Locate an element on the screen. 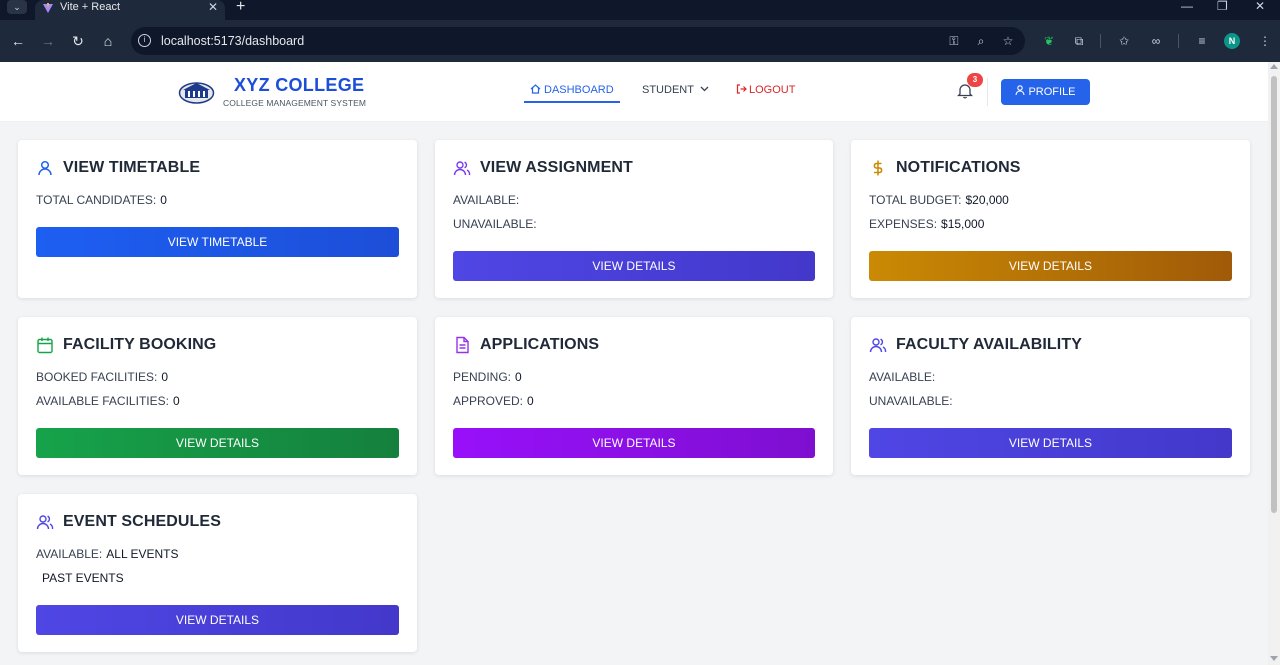 The height and width of the screenshot is (665, 1280). card-title: APPLICATIONS is located at coordinates (540, 344).